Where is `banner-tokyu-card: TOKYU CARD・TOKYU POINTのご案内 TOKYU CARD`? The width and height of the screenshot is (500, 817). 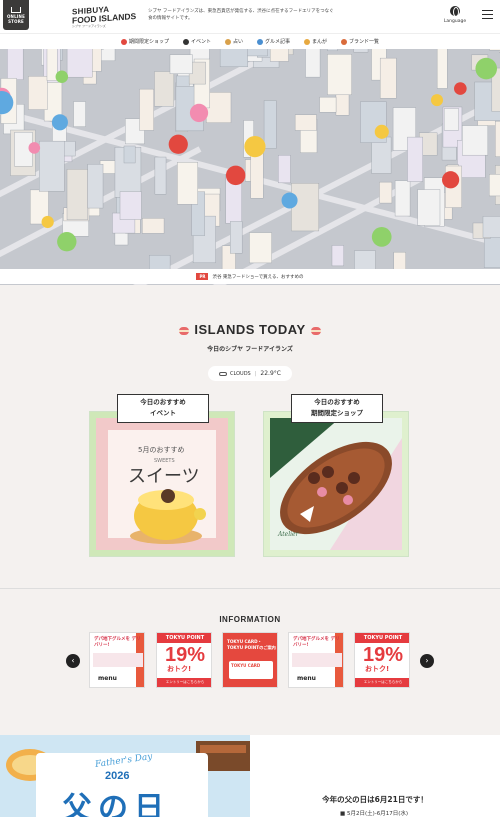
banner-tokyu-card: TOKYU CARD・TOKYU POINTのご案内 TOKYU CARD is located at coordinates (250, 660).